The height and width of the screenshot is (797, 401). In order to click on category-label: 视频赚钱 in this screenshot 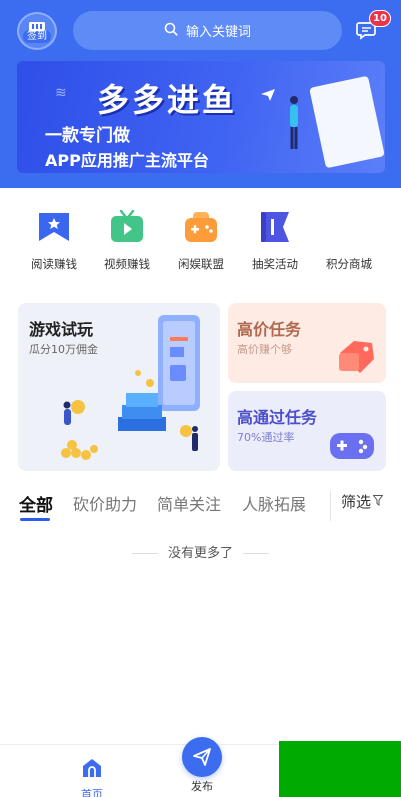, I will do `click(127, 264)`.